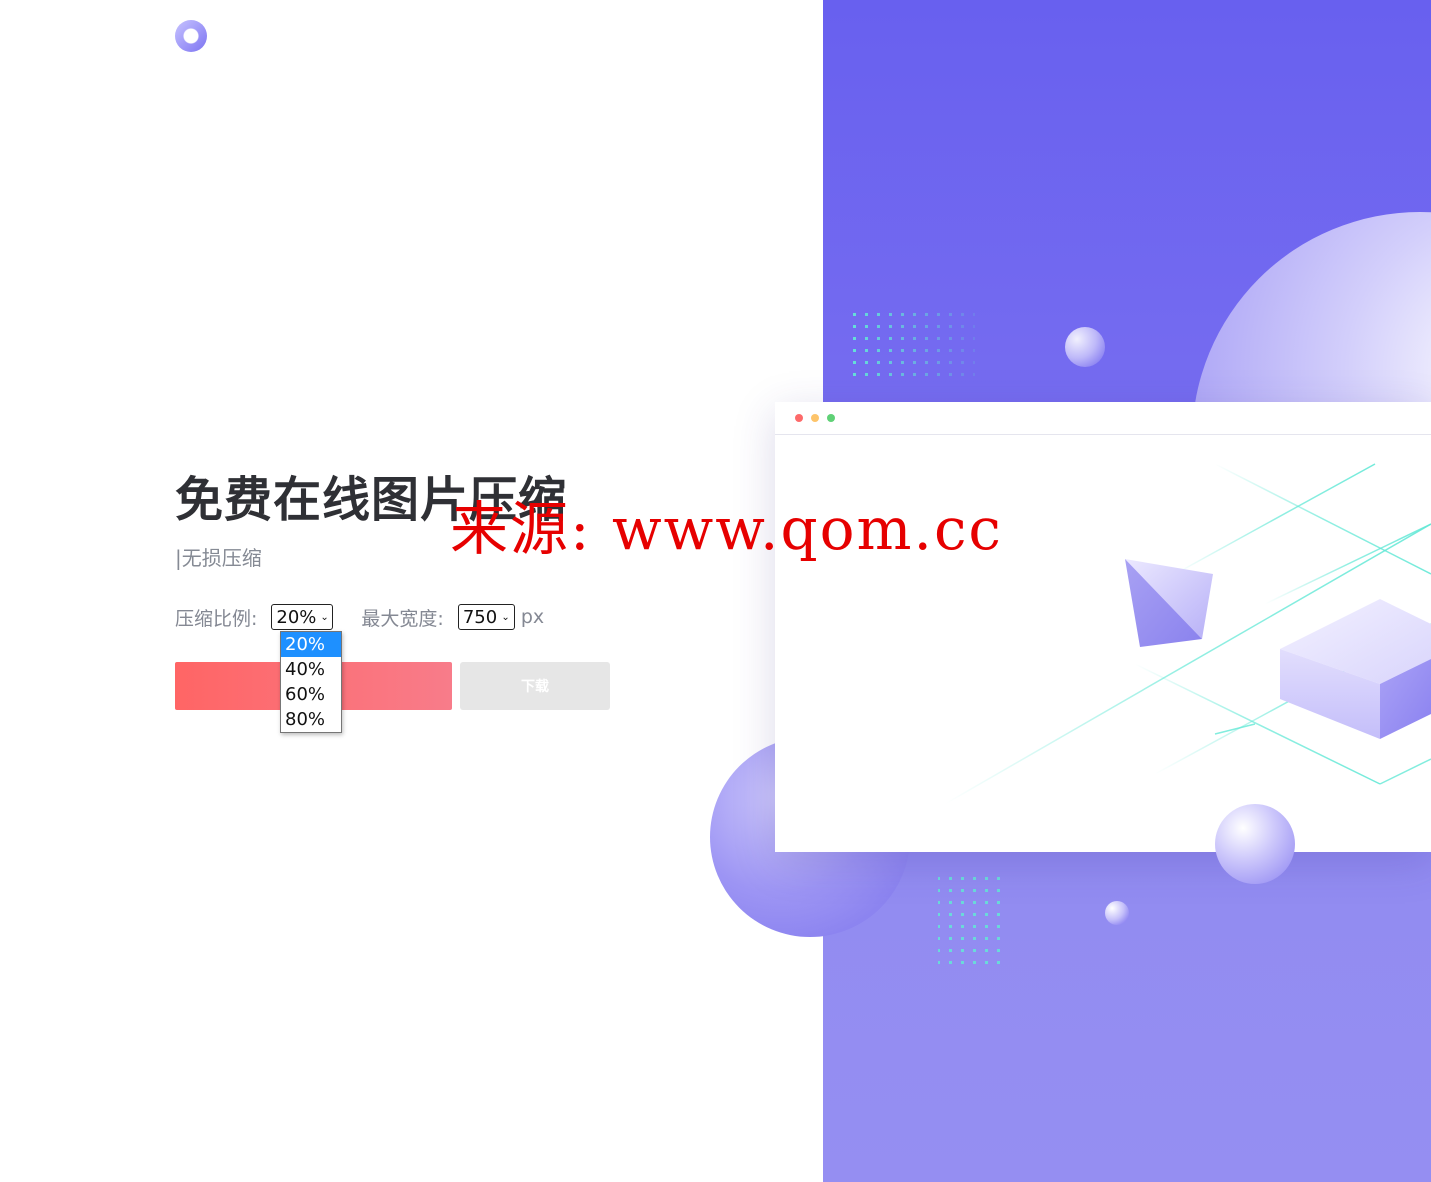 The width and height of the screenshot is (1431, 1182). What do you see at coordinates (726, 529) in the screenshot?
I see `watermark-text: 来源: www.qom.cc` at bounding box center [726, 529].